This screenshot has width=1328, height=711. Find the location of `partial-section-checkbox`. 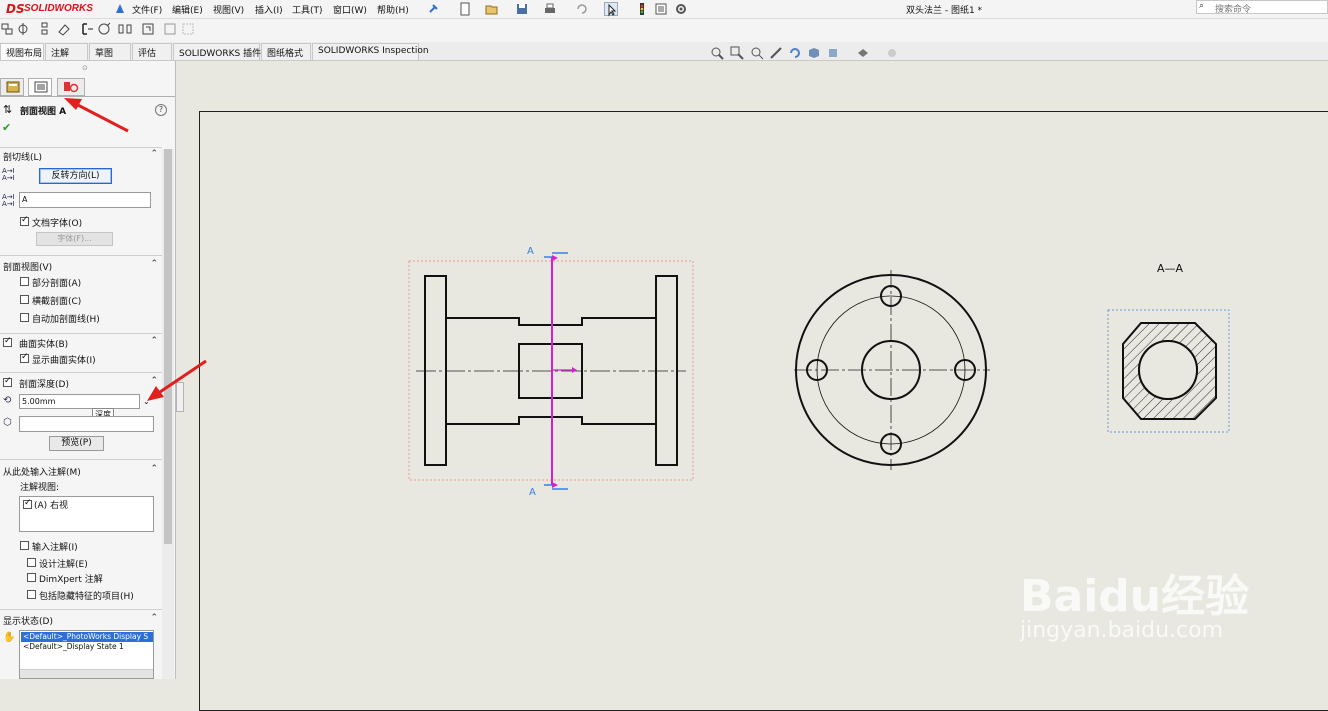

partial-section-checkbox is located at coordinates (24, 281).